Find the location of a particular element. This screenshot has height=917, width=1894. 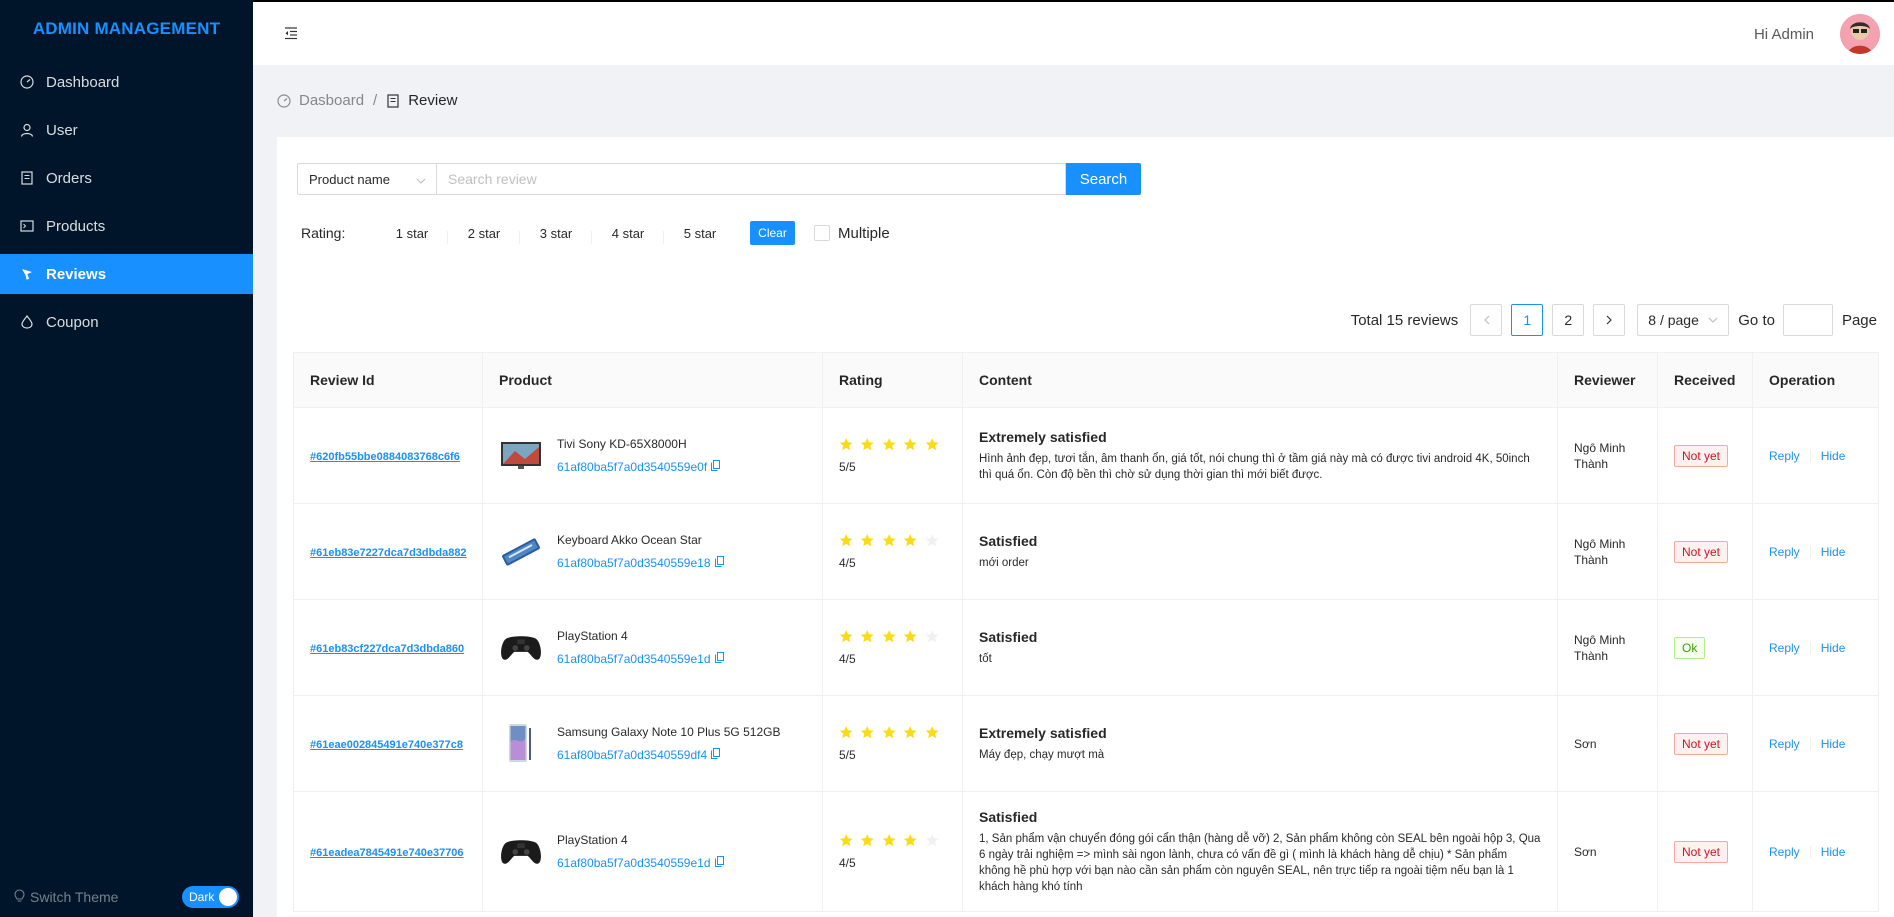

product-id: 61af80ba5f7a0d3540559df4 is located at coordinates (668, 755).